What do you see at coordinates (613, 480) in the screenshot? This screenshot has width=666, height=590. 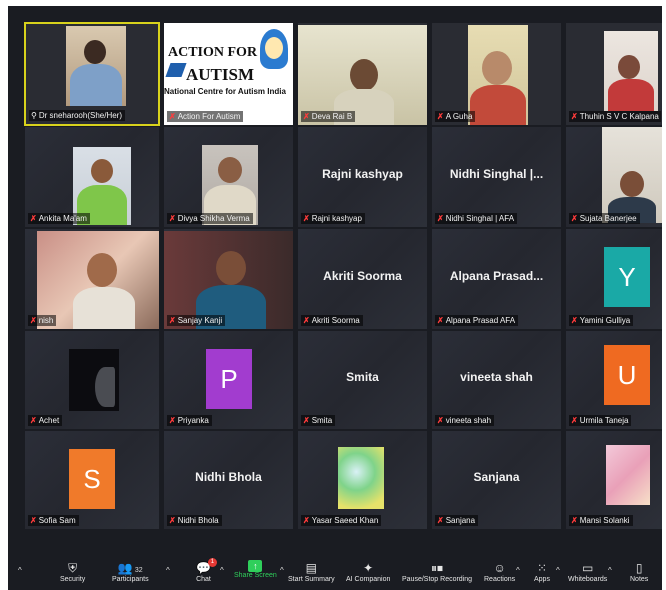 I see `participant-tile: ✗ Mansi Solanki` at bounding box center [613, 480].